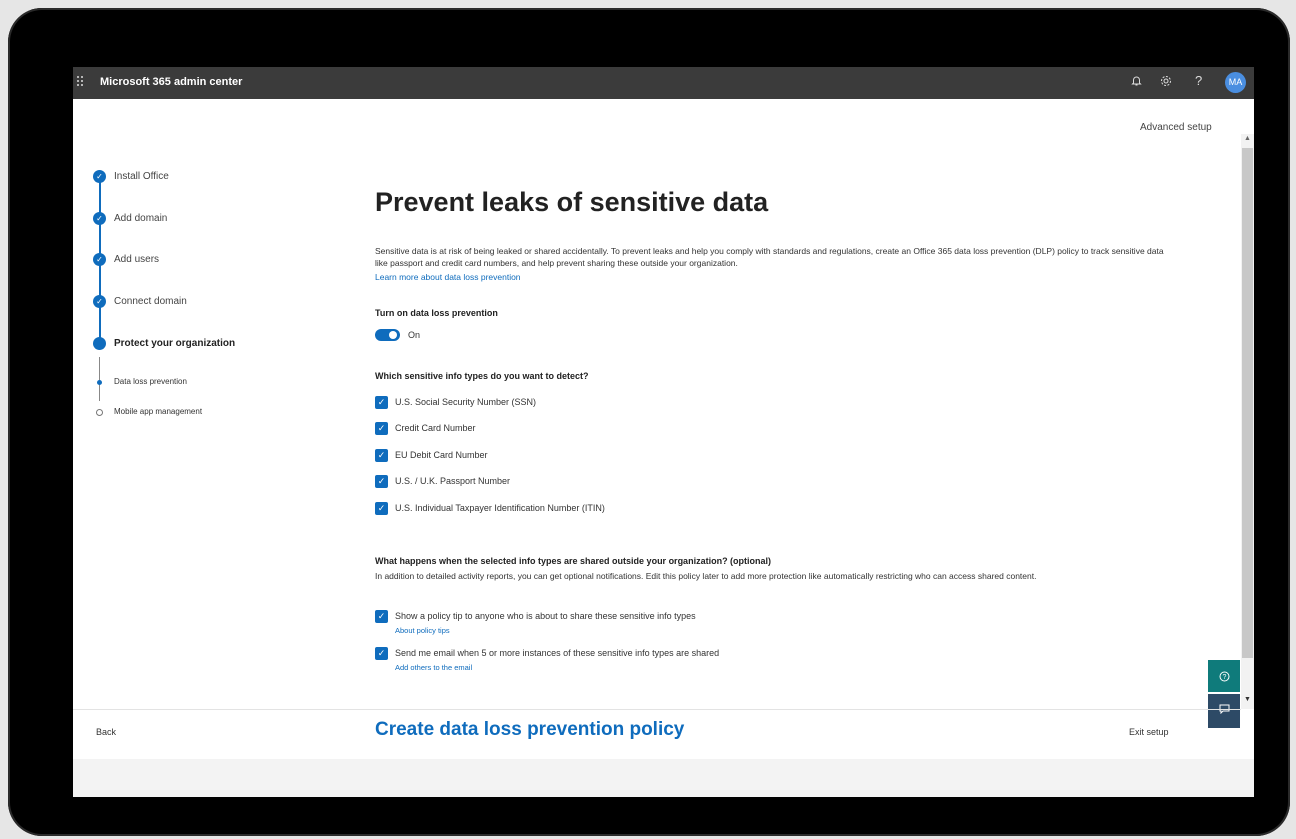 Image resolution: width=1296 pixels, height=839 pixels. Describe the element at coordinates (466, 402) in the screenshot. I see `checkbox-label: U.S. Social Security Number (SSN)` at that location.